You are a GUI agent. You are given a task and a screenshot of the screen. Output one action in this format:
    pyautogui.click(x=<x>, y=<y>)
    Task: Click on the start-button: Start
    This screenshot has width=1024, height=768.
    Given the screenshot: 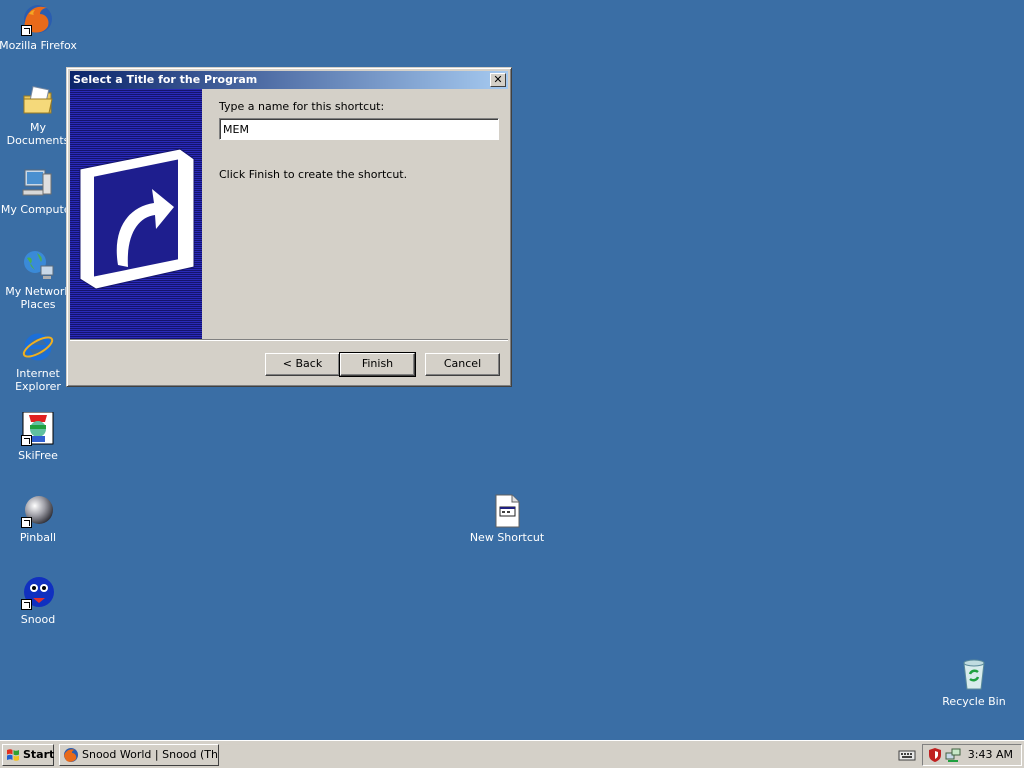 What is the action you would take?
    pyautogui.click(x=28, y=755)
    